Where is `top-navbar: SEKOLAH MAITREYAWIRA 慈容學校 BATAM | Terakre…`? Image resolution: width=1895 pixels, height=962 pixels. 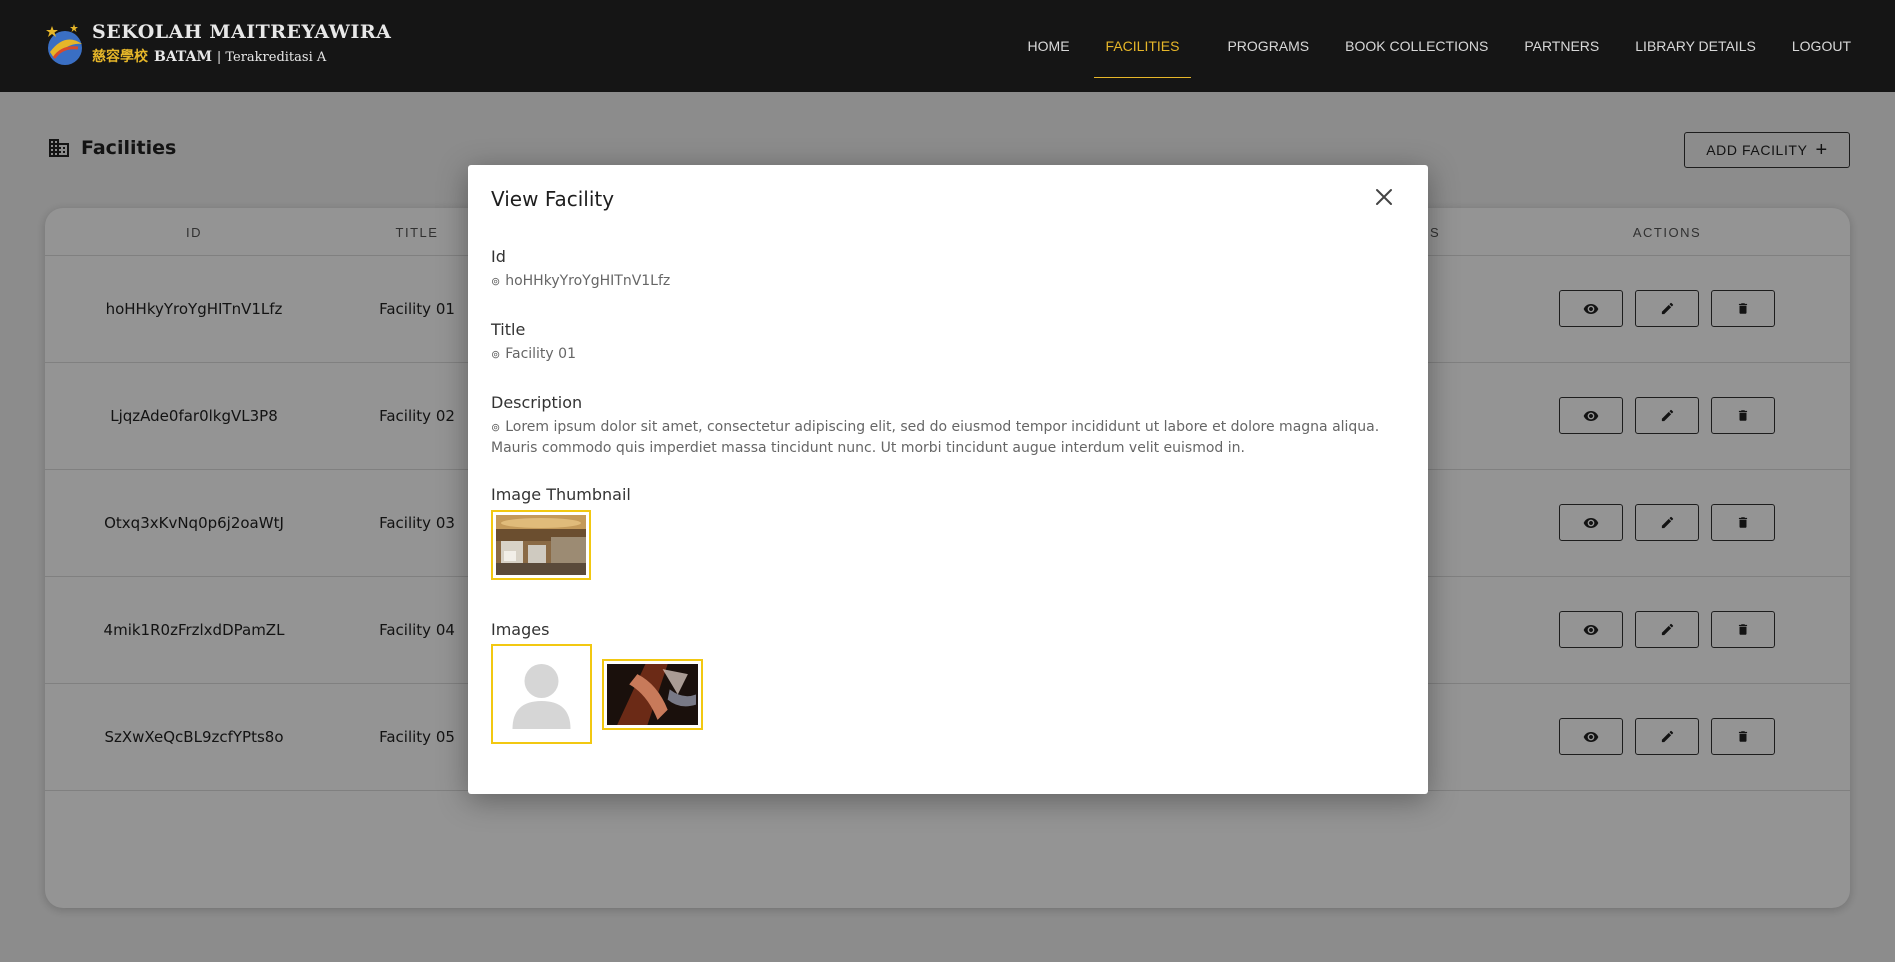
top-navbar: SEKOLAH MAITREYAWIRA 慈容學校 BATAM | Terakre… is located at coordinates (947, 46).